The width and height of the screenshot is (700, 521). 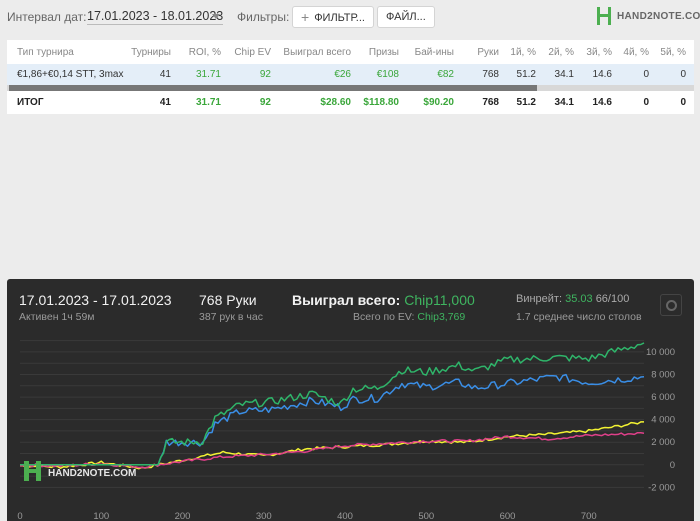 I want to click on scrollbar-cell, so click(x=350, y=88).